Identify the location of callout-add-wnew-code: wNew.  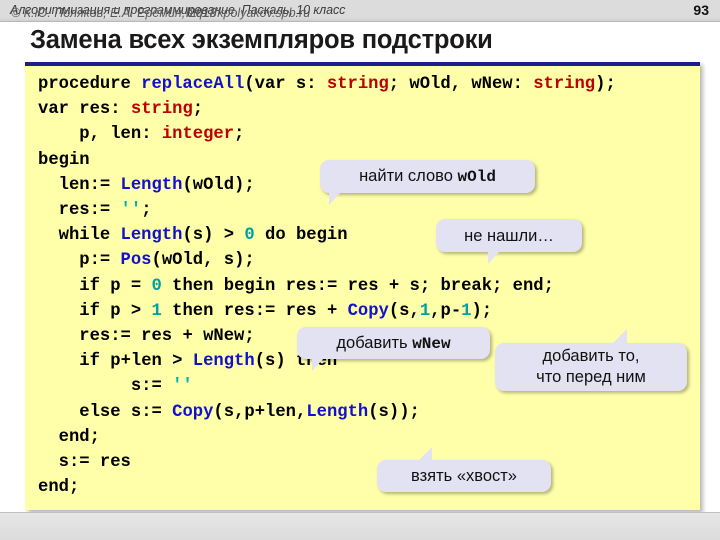
(431, 343).